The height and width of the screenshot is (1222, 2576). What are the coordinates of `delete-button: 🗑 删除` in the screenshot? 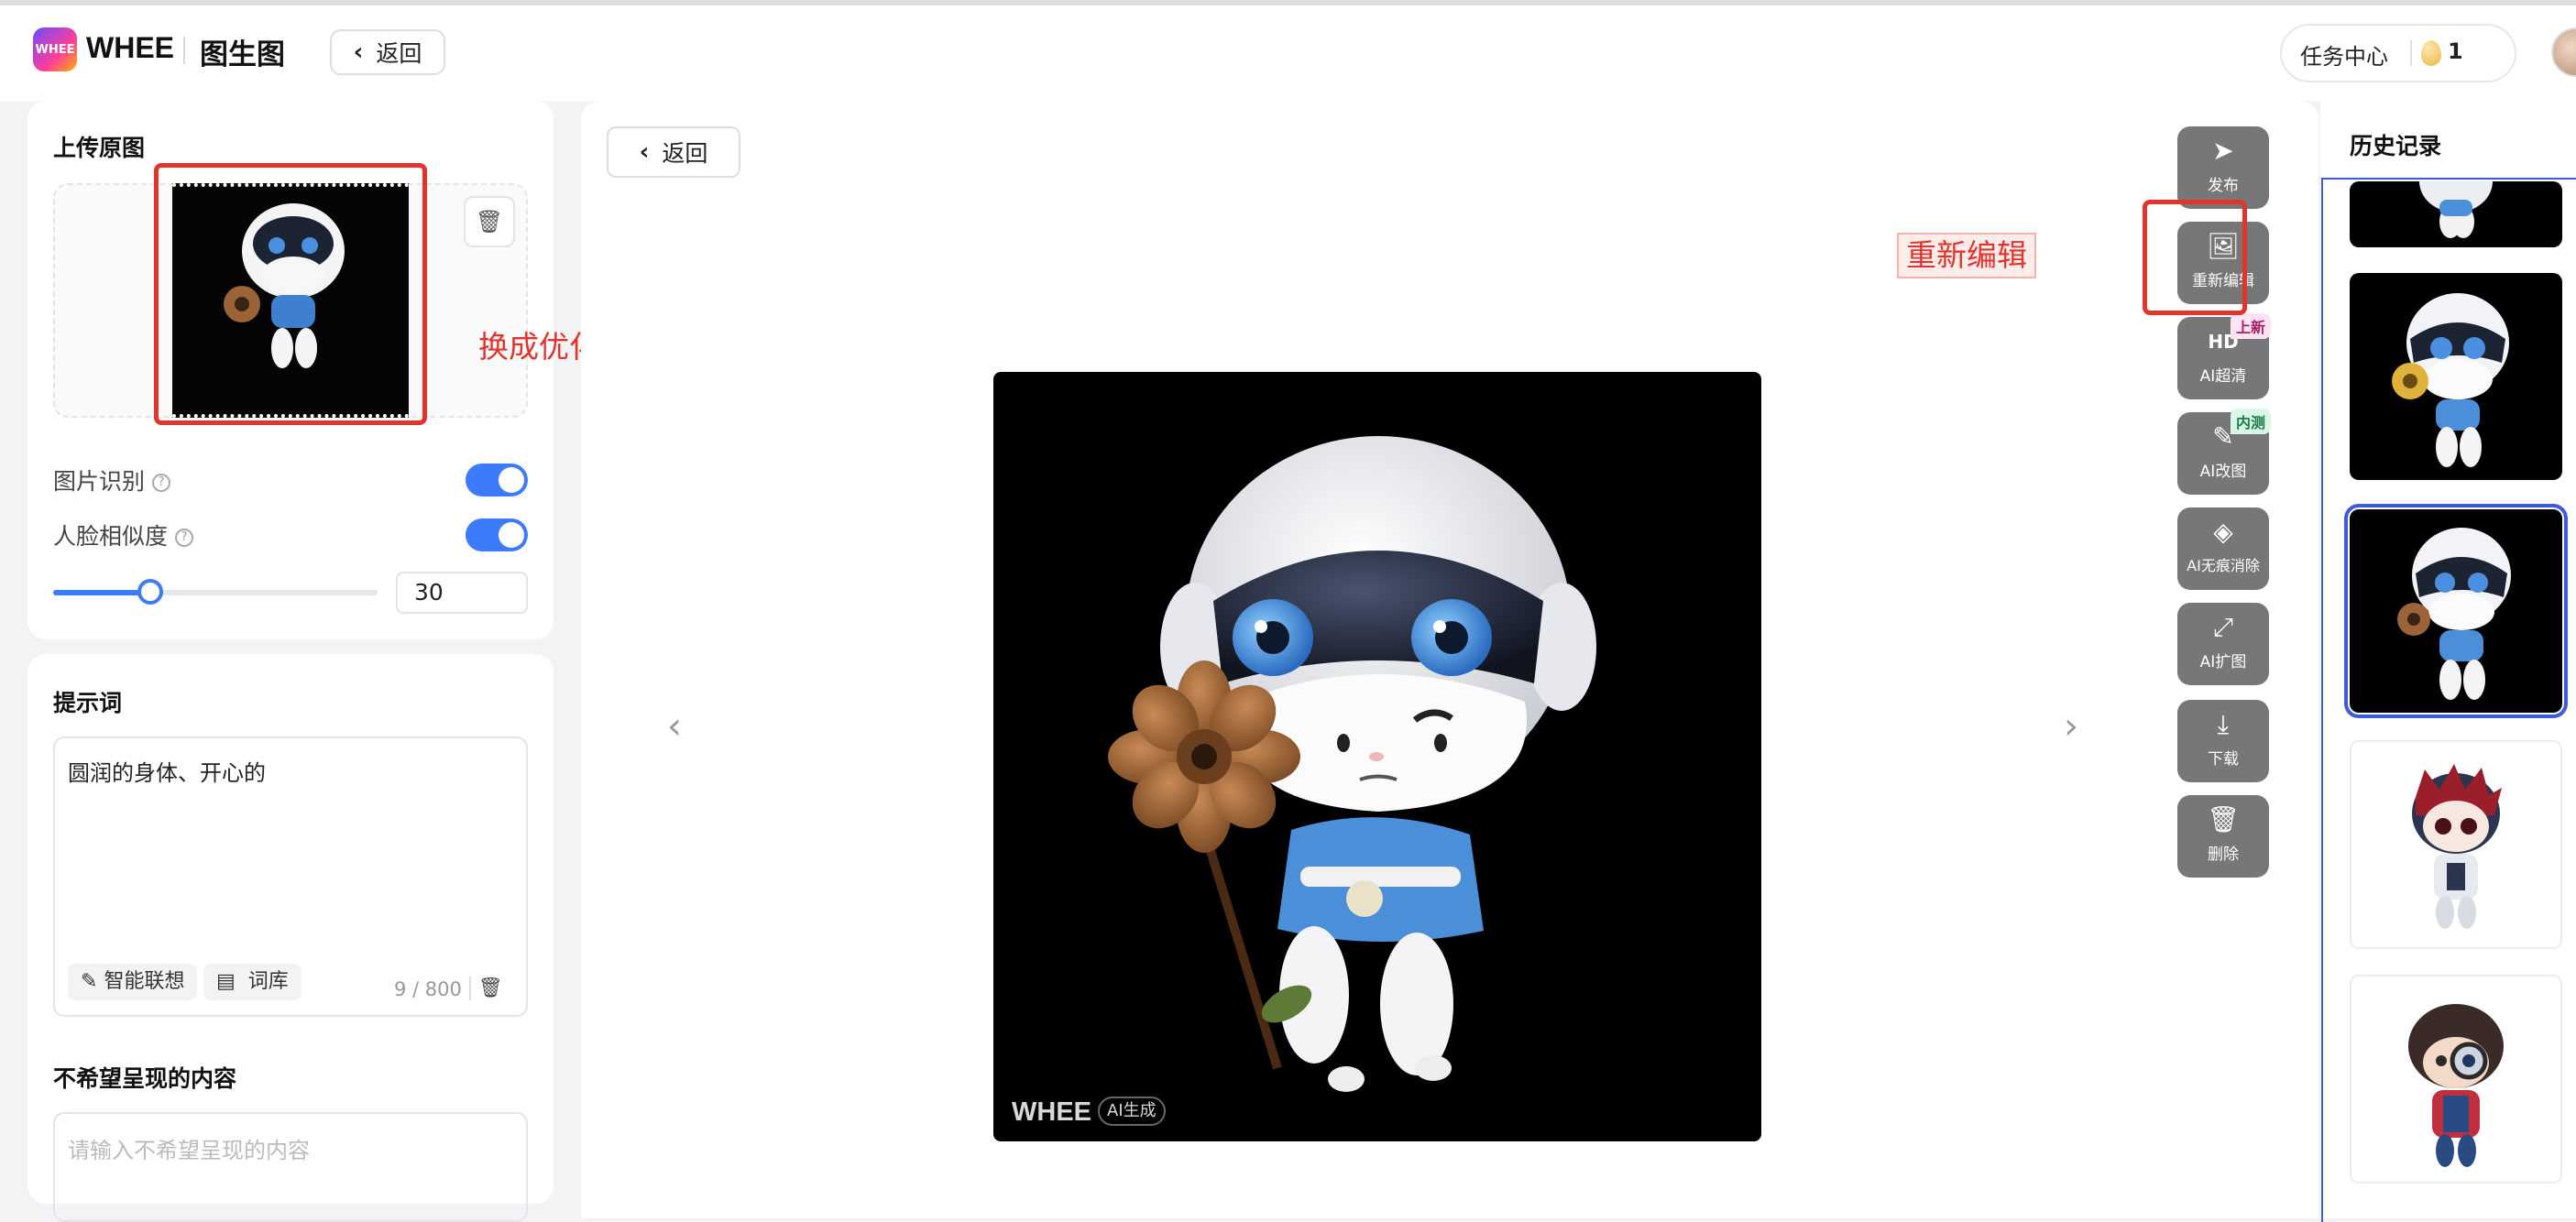 It's located at (2223, 837).